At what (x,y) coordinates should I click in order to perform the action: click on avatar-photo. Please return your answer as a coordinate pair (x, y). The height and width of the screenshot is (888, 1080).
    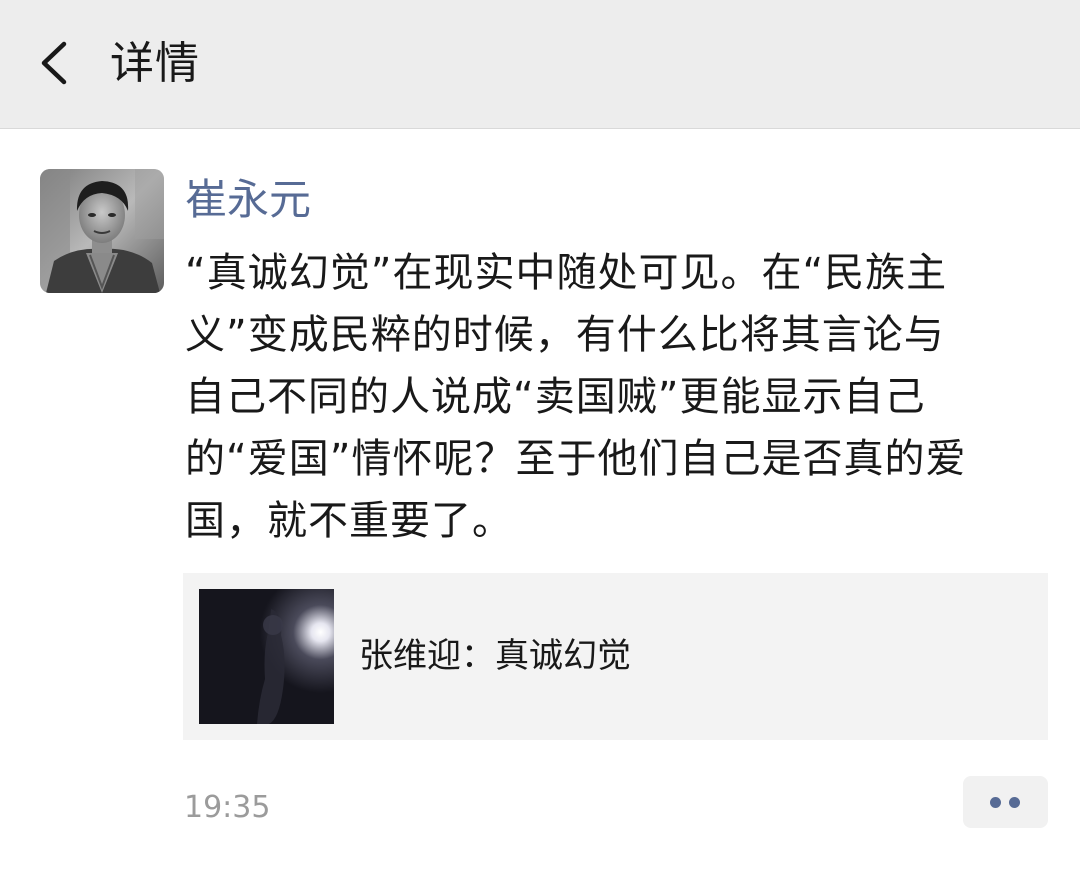
    Looking at the image, I should click on (102, 231).